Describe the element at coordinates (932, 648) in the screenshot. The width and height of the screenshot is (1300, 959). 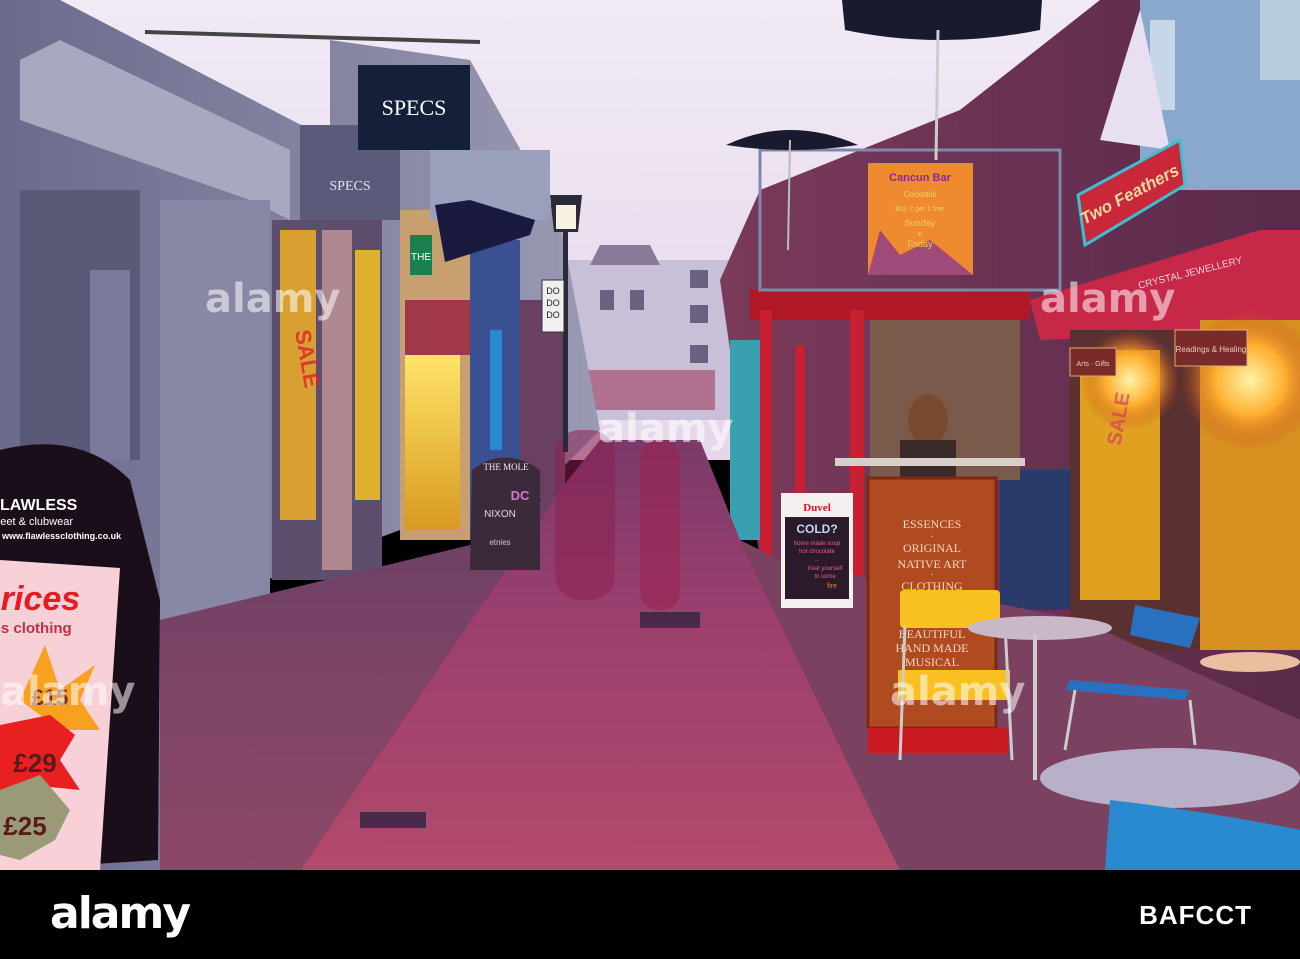
I see `svg-text: HAND MADE` at that location.